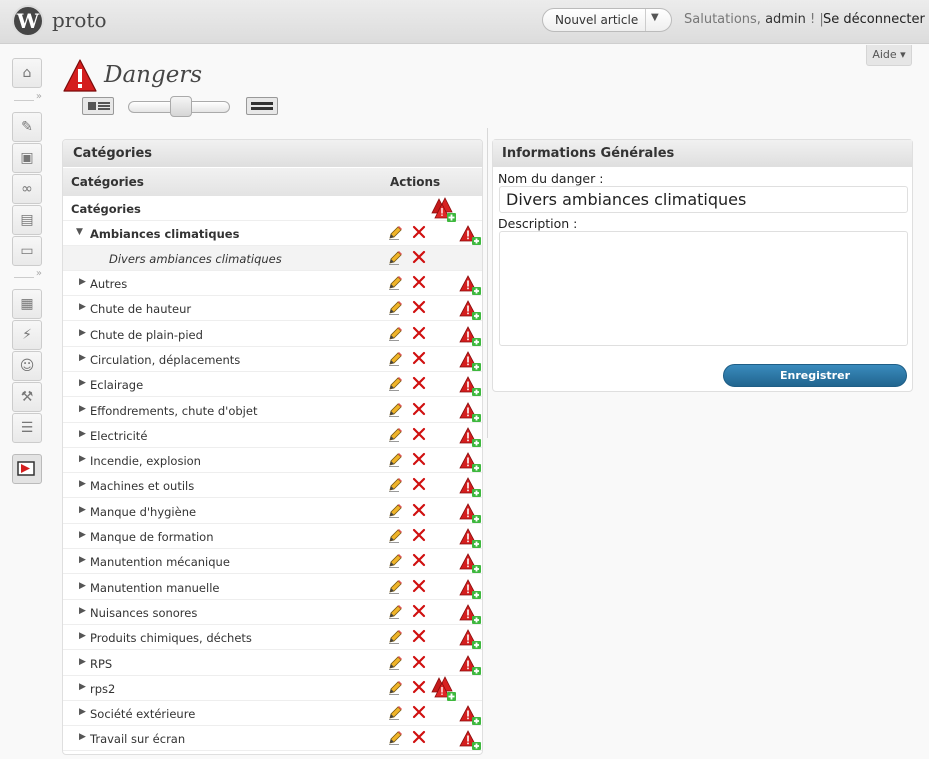 The width and height of the screenshot is (929, 759). What do you see at coordinates (27, 127) in the screenshot?
I see `pushpin-posts-icon: ✎` at bounding box center [27, 127].